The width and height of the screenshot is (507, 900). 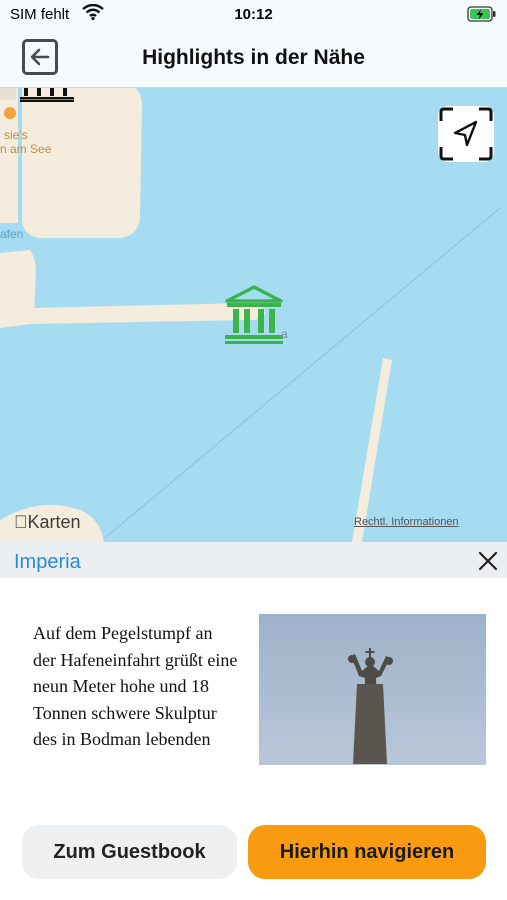 I want to click on museum-marker-partial, so click(x=48, y=97).